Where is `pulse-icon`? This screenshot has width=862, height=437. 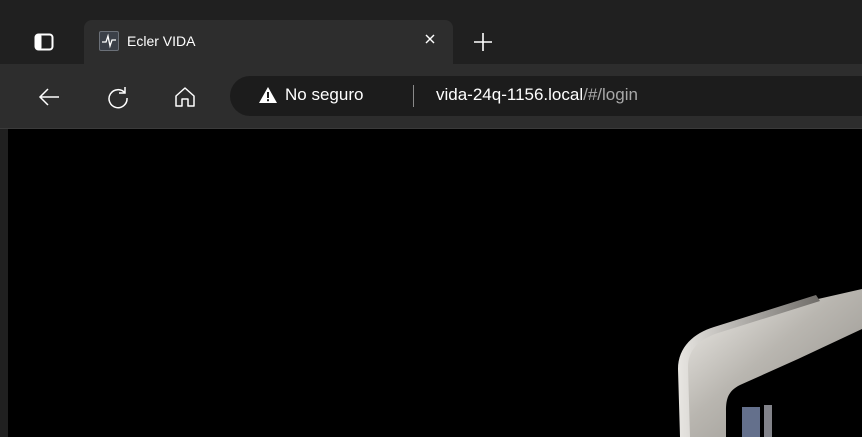 pulse-icon is located at coordinates (109, 41).